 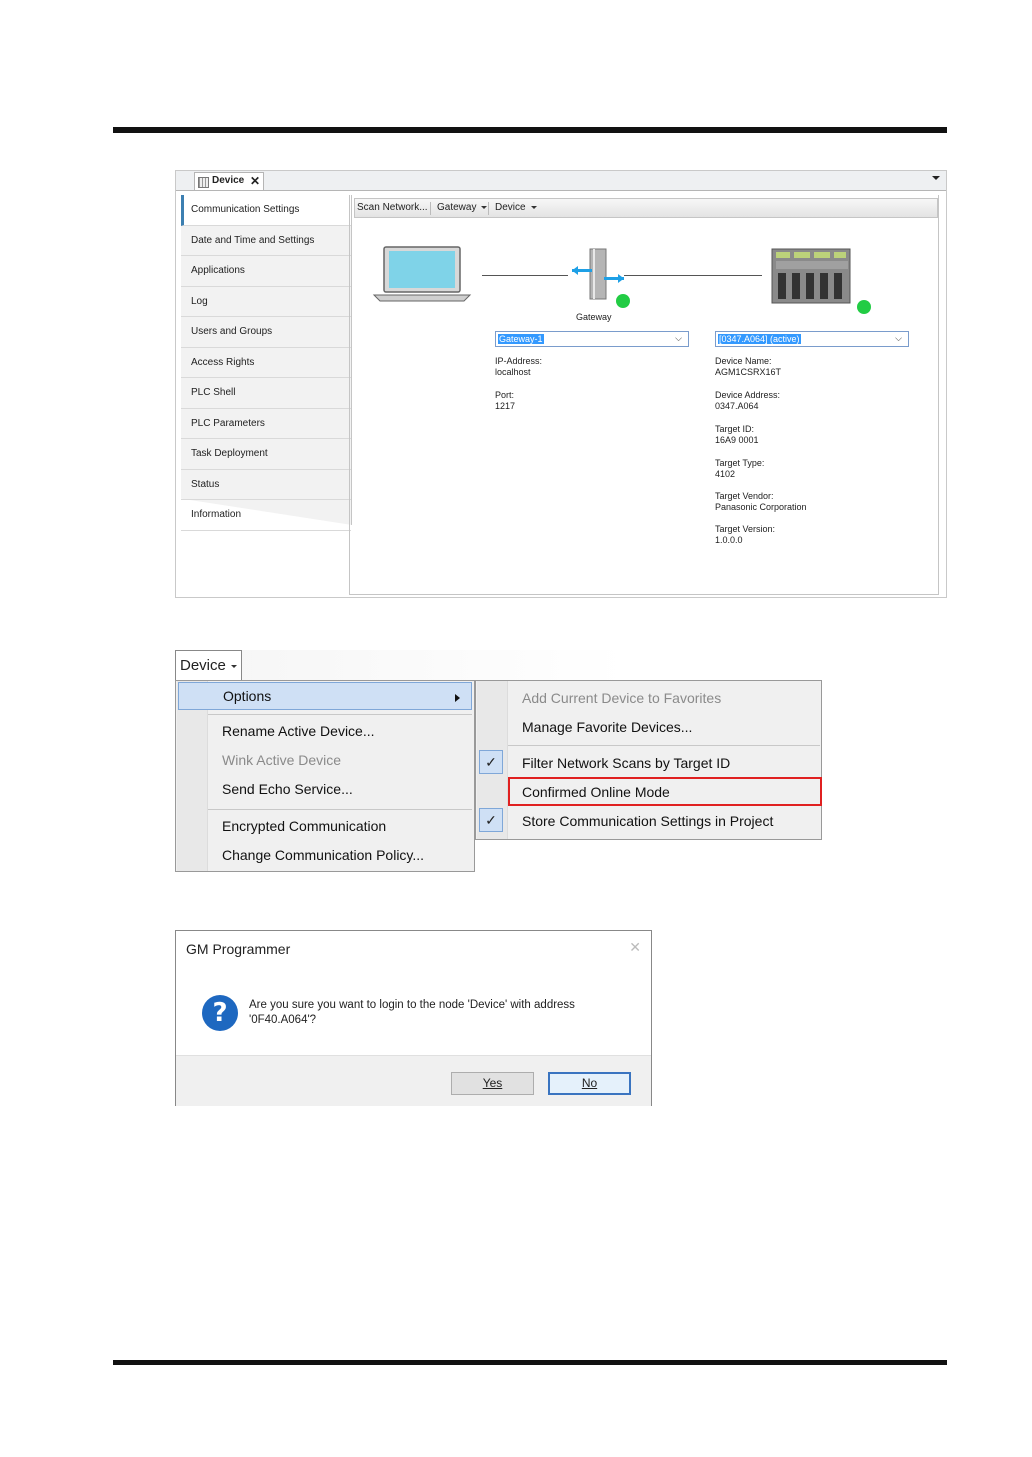 I want to click on bottom-rule, so click(x=530, y=1362).